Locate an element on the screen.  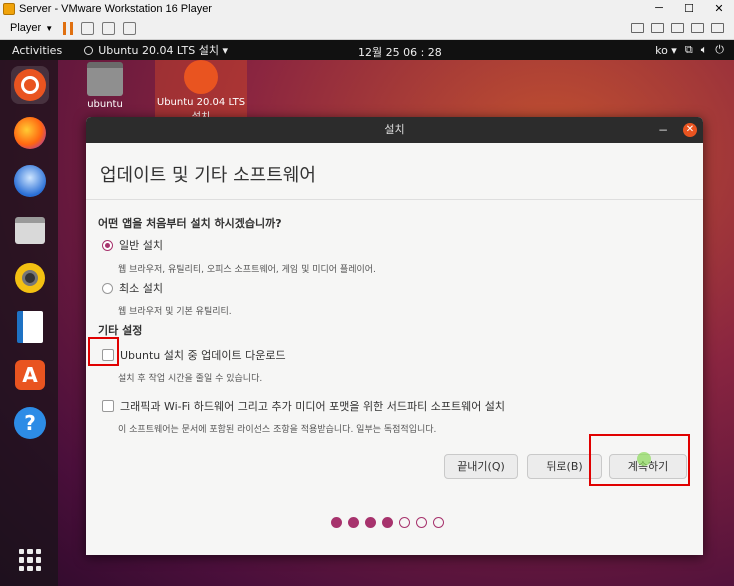
files-icon is located at coordinates (30, 230).